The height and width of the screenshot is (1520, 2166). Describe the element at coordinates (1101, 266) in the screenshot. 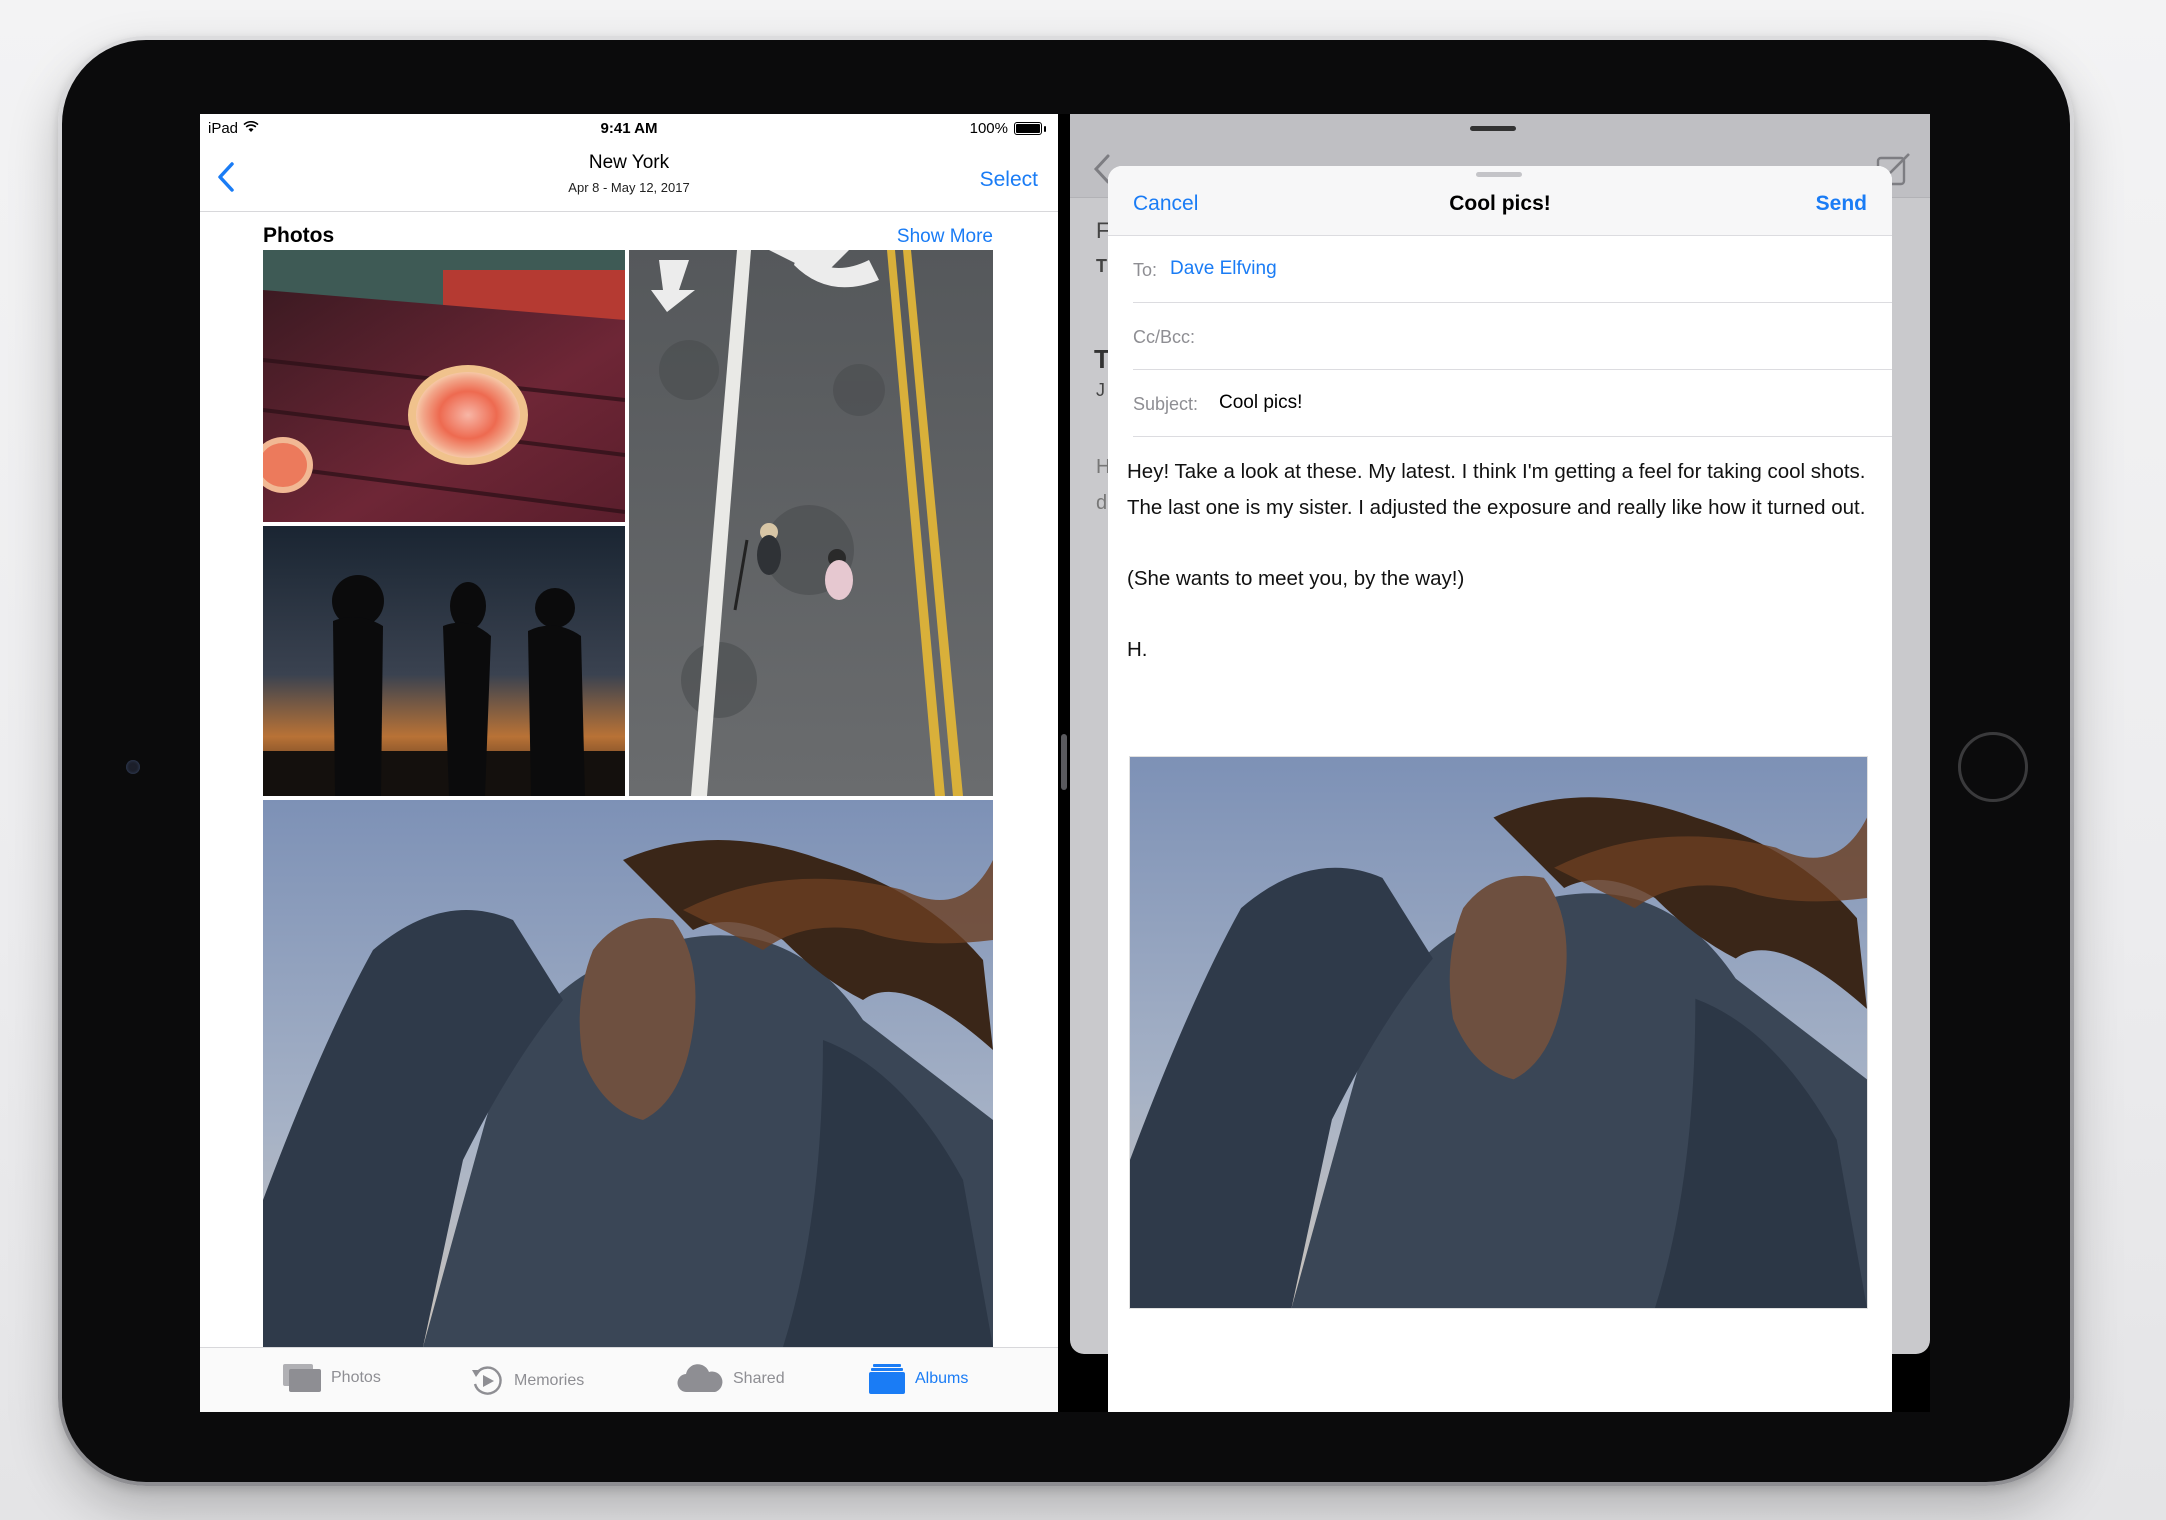

I see `mail-peek-letter: T` at that location.